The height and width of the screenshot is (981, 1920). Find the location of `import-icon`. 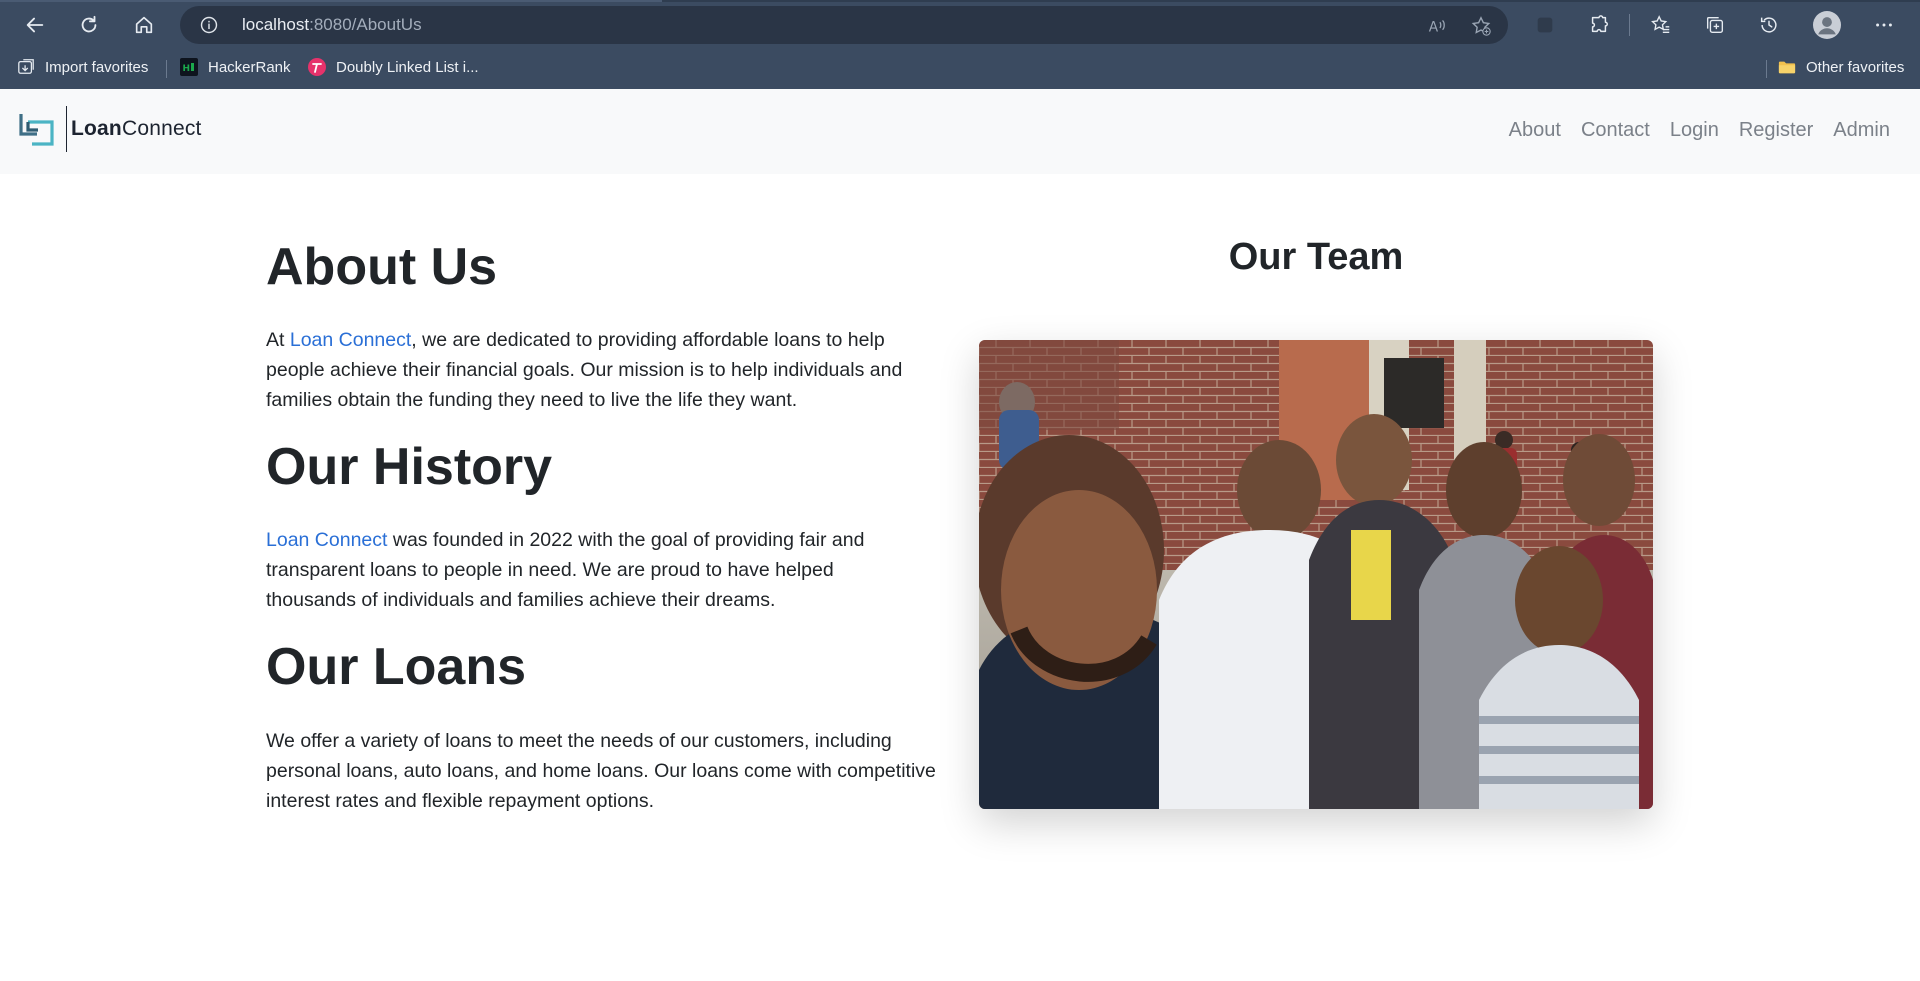

import-icon is located at coordinates (26, 67).